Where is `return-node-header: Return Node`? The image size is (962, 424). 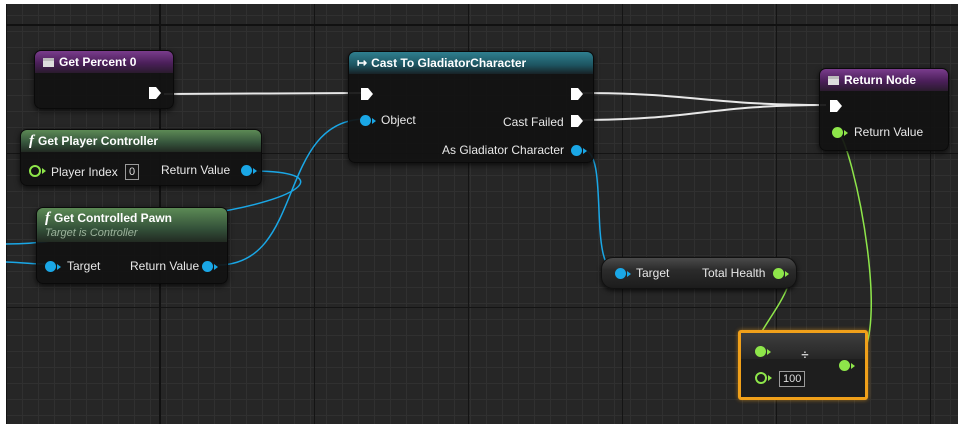 return-node-header: Return Node is located at coordinates (884, 80).